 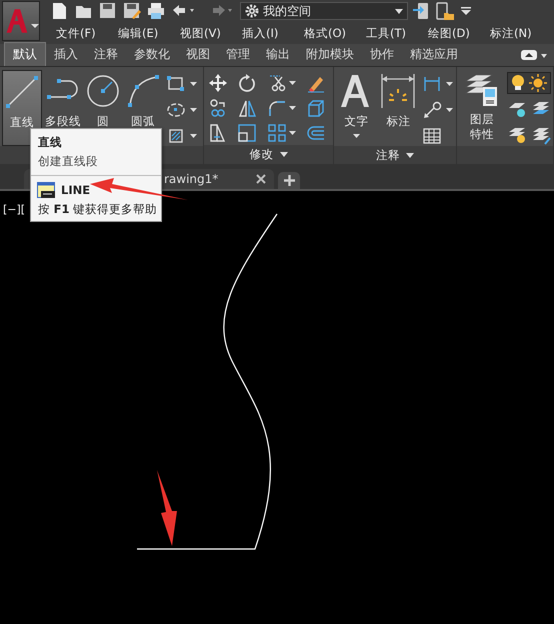 I want to click on ribbon-tab: 附加模块, so click(x=330, y=54).